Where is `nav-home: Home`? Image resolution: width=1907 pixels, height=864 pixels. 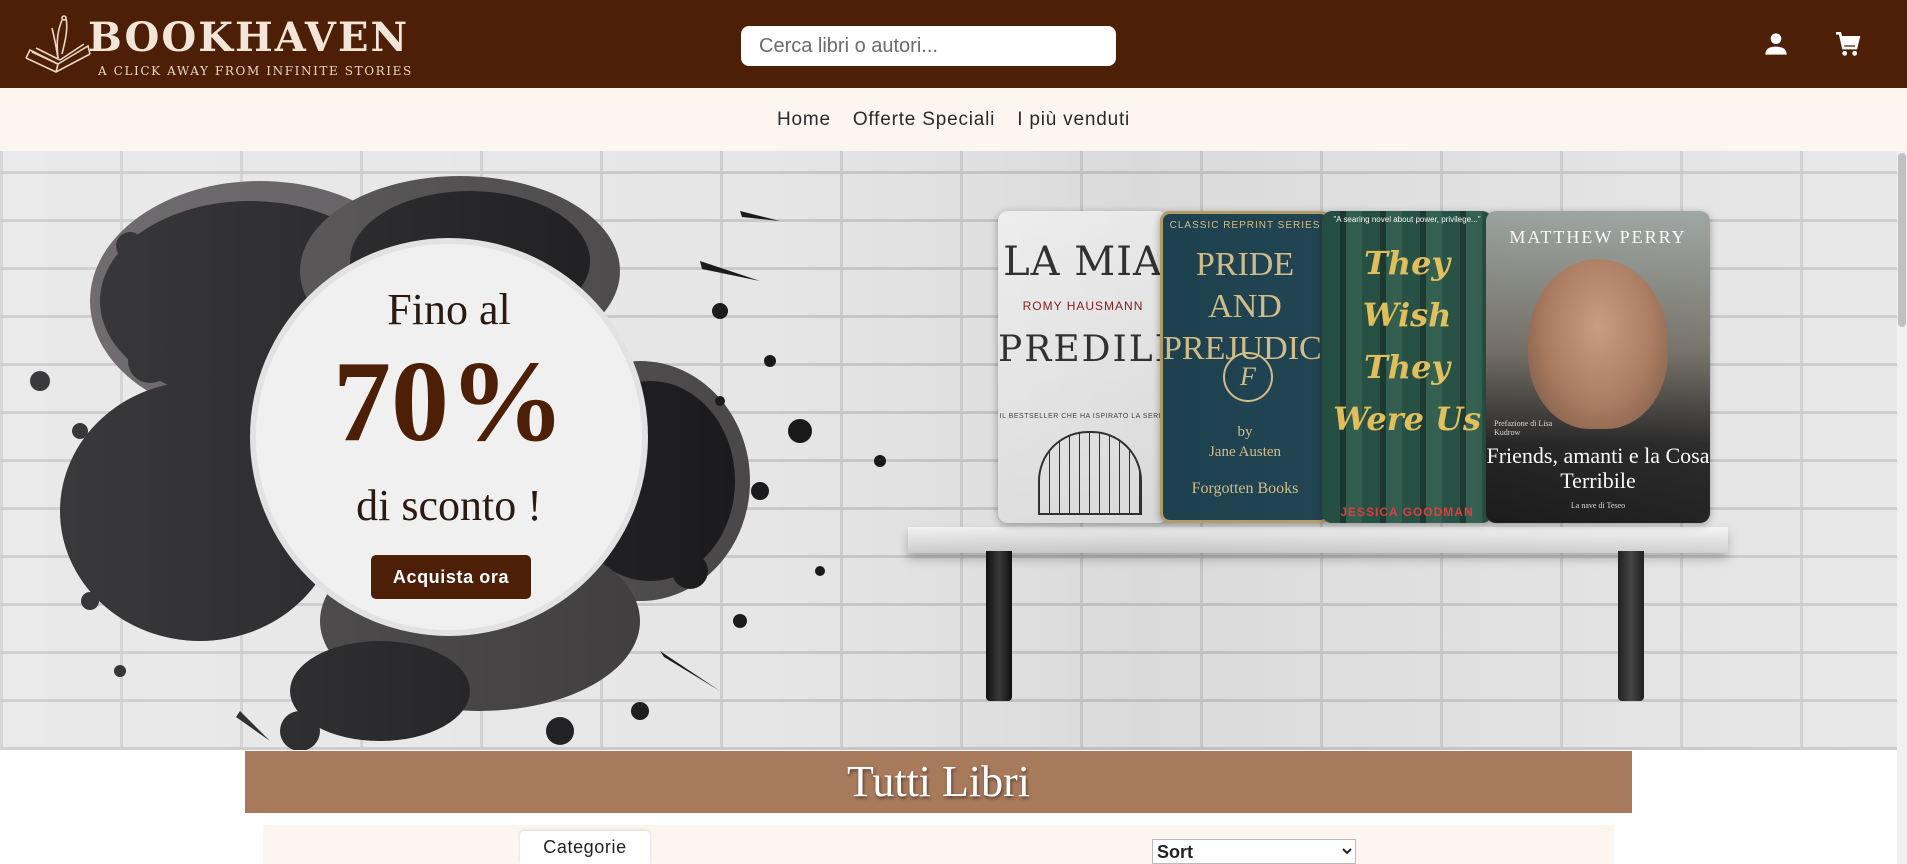
nav-home: Home is located at coordinates (804, 120).